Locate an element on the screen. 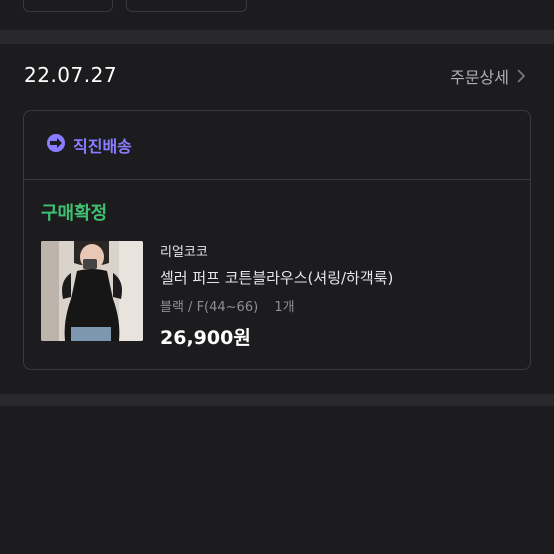 Image resolution: width=554 pixels, height=554 pixels. chevron-right-icon is located at coordinates (521, 76).